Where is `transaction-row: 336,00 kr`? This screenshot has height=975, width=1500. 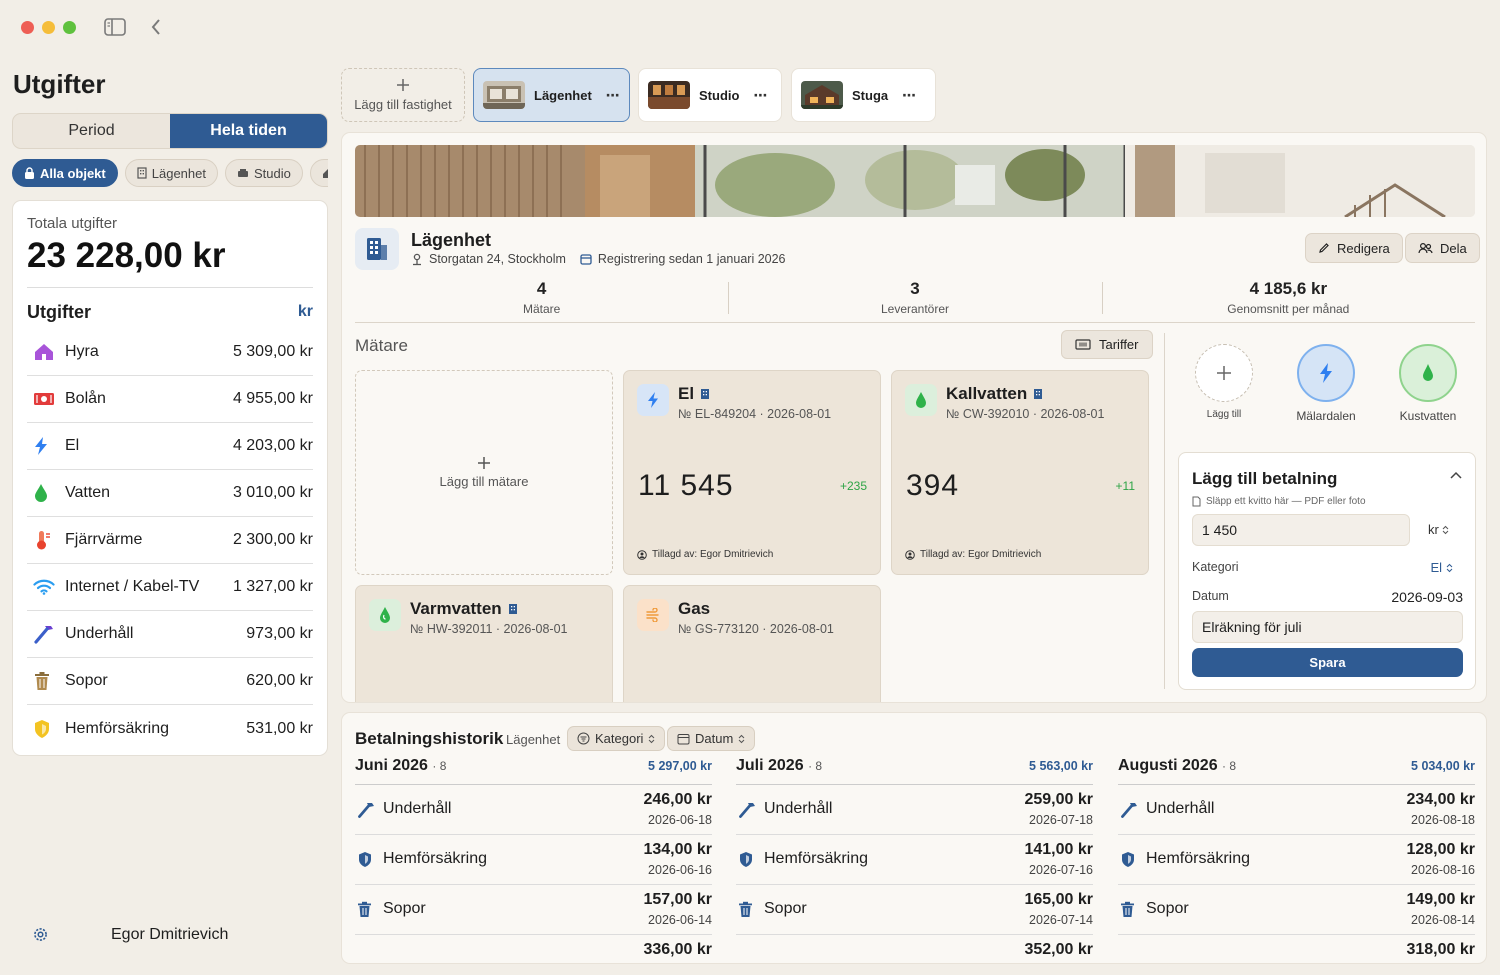 transaction-row: 336,00 kr is located at coordinates (533, 949).